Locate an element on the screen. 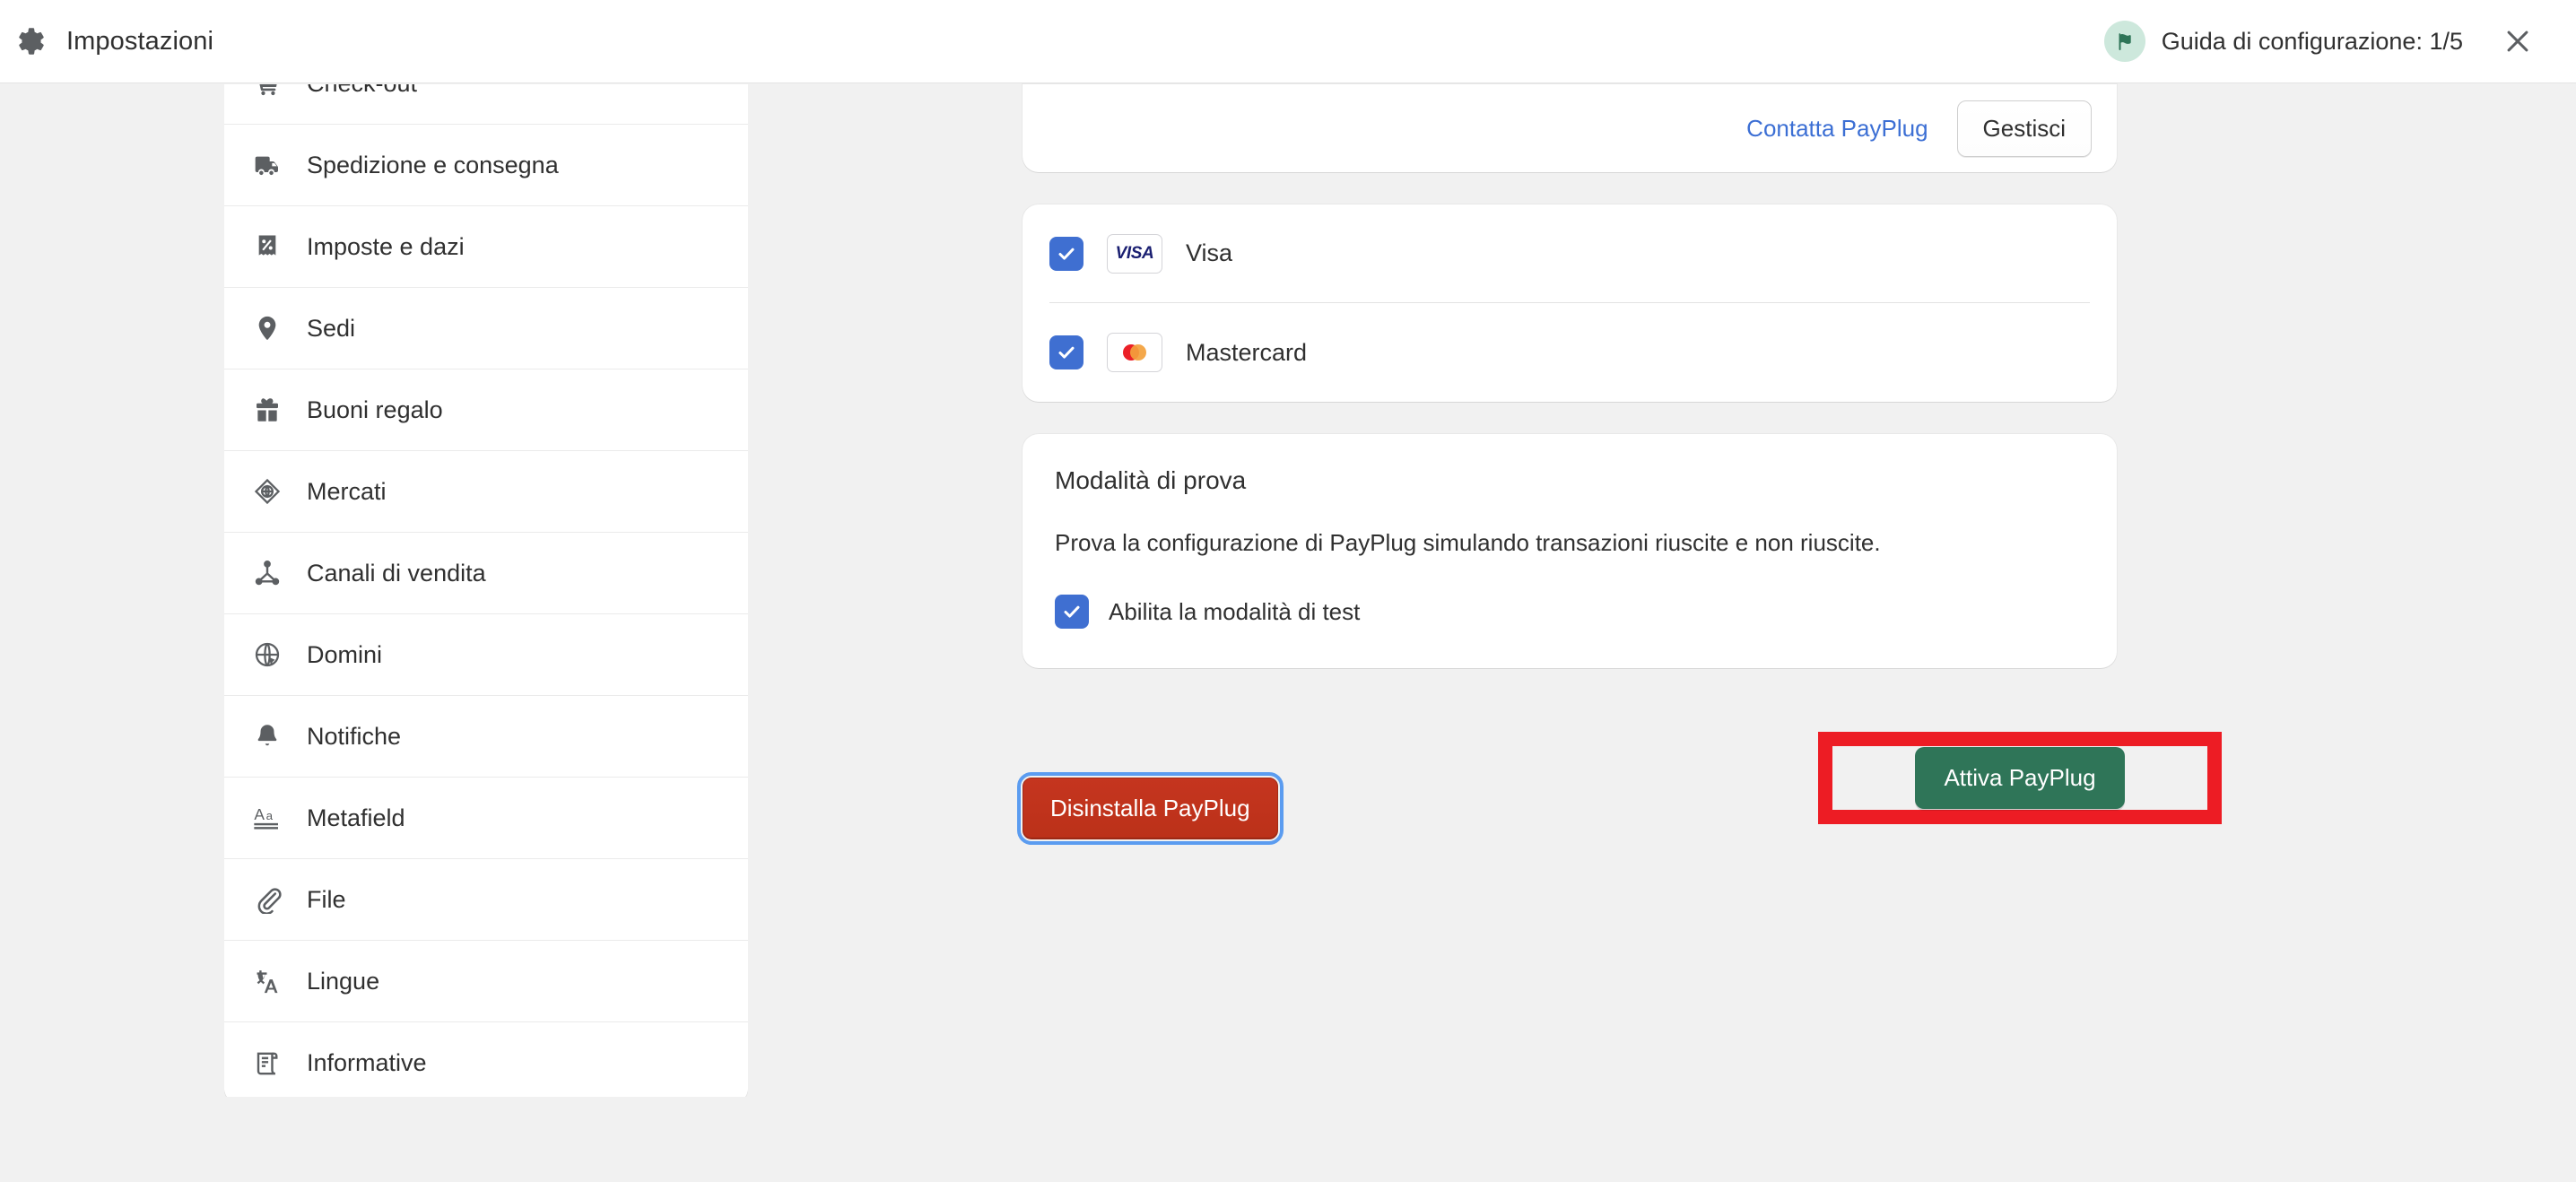 The height and width of the screenshot is (1182, 2576). setup-guide-button: Guida di configurazione: 1/5 is located at coordinates (2283, 41).